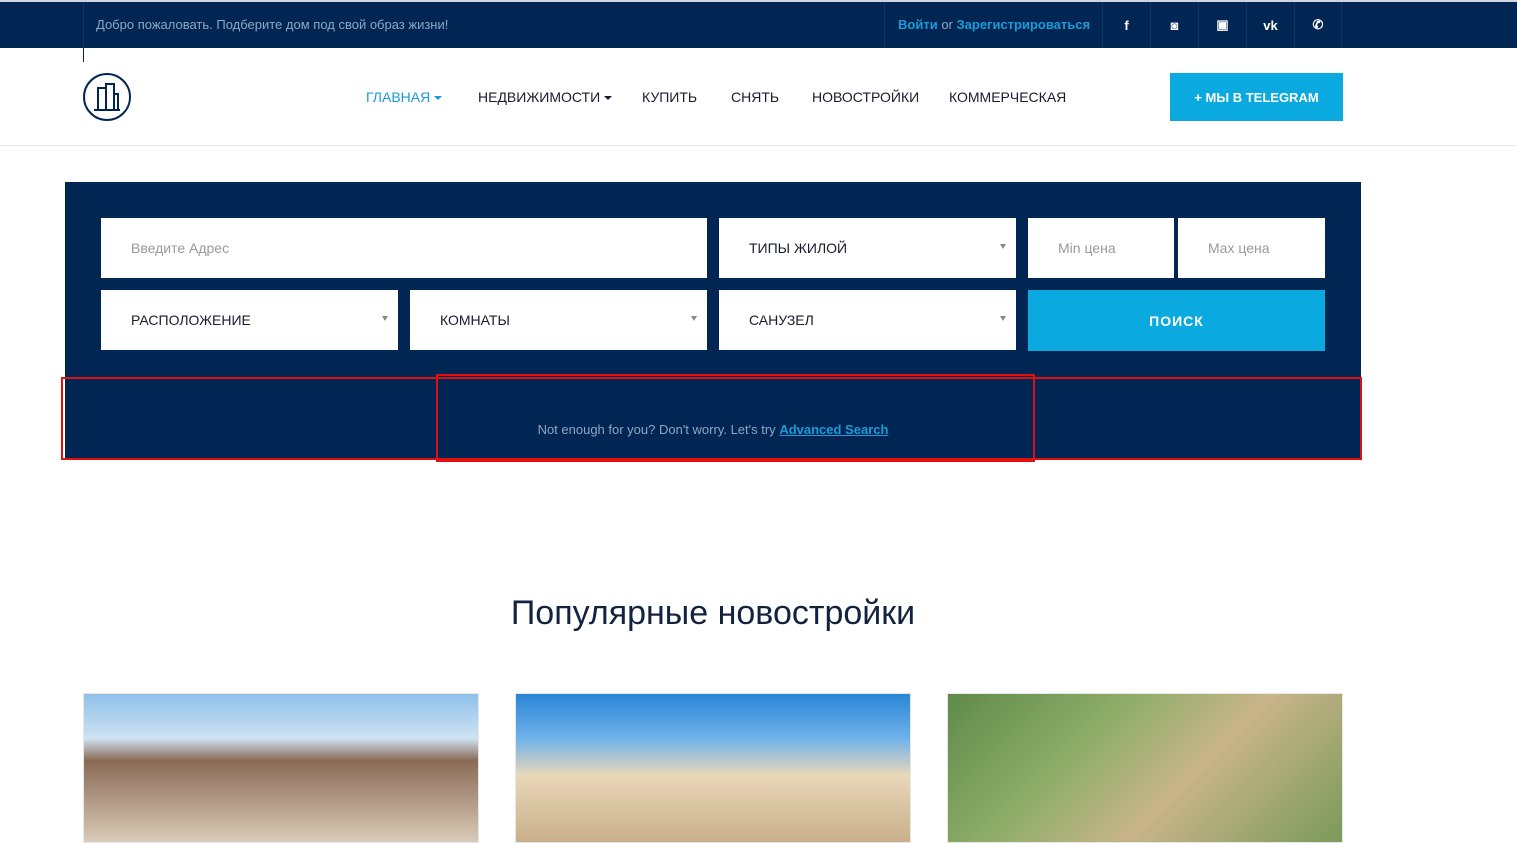 Image resolution: width=1517 pixels, height=843 pixels. What do you see at coordinates (398, 97) in the screenshot?
I see `nav-label: ГЛАВНАЯ` at bounding box center [398, 97].